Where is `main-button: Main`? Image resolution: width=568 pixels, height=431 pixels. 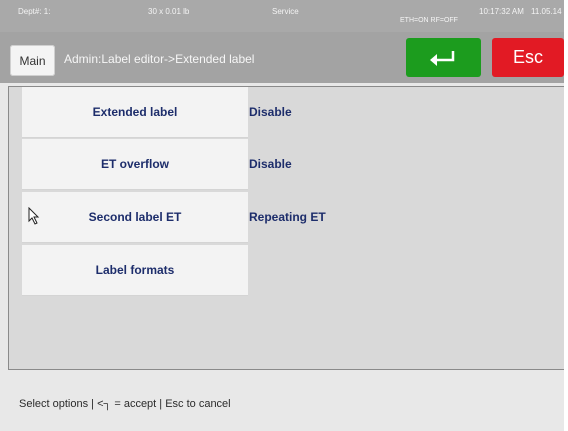
main-button: Main is located at coordinates (32, 60).